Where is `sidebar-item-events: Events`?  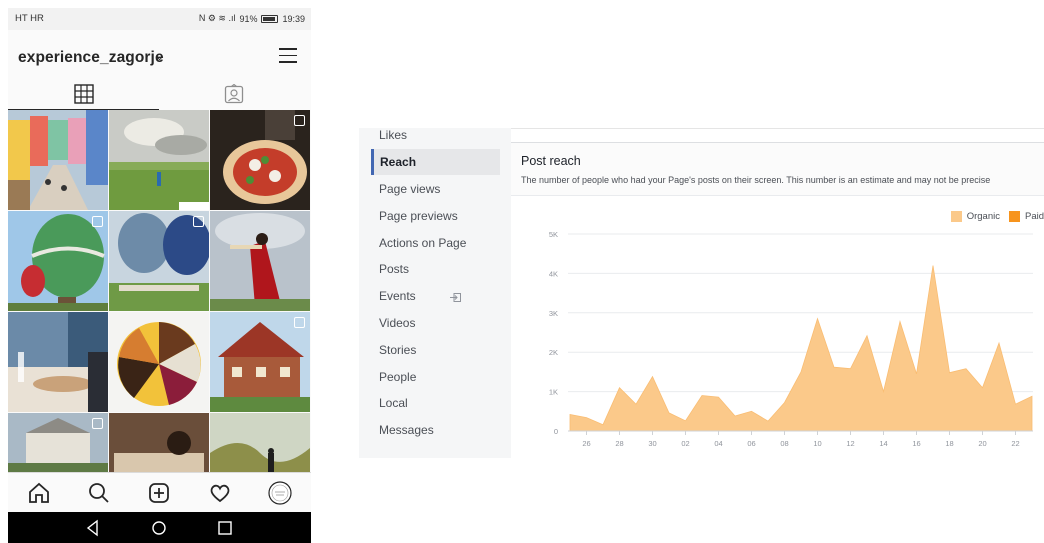
sidebar-item-events: Events is located at coordinates (435, 296).